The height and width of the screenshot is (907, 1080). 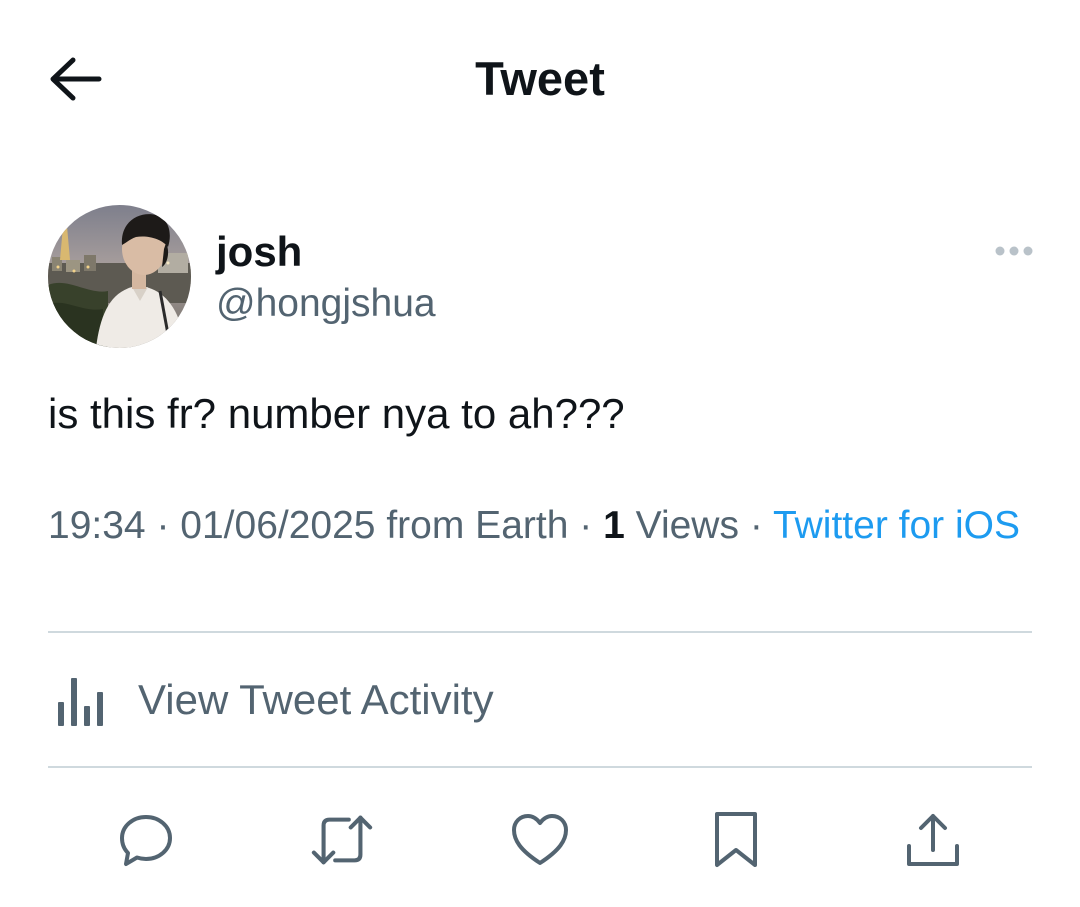 I want to click on divider, so click(x=540, y=767).